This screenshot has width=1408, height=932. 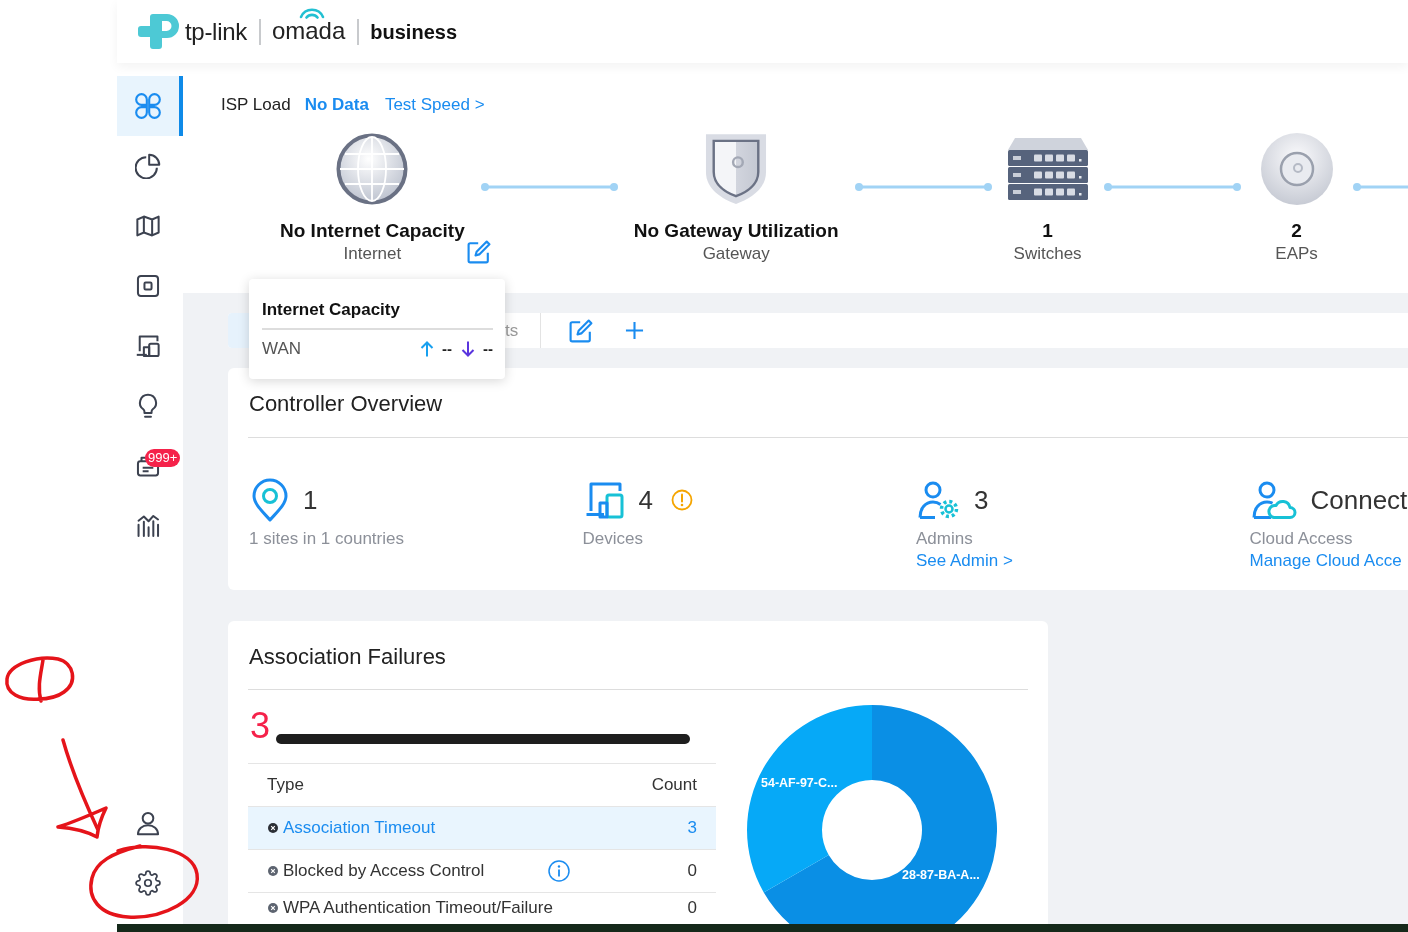 I want to click on failure-type: Blocked by Access Control, so click(x=384, y=871).